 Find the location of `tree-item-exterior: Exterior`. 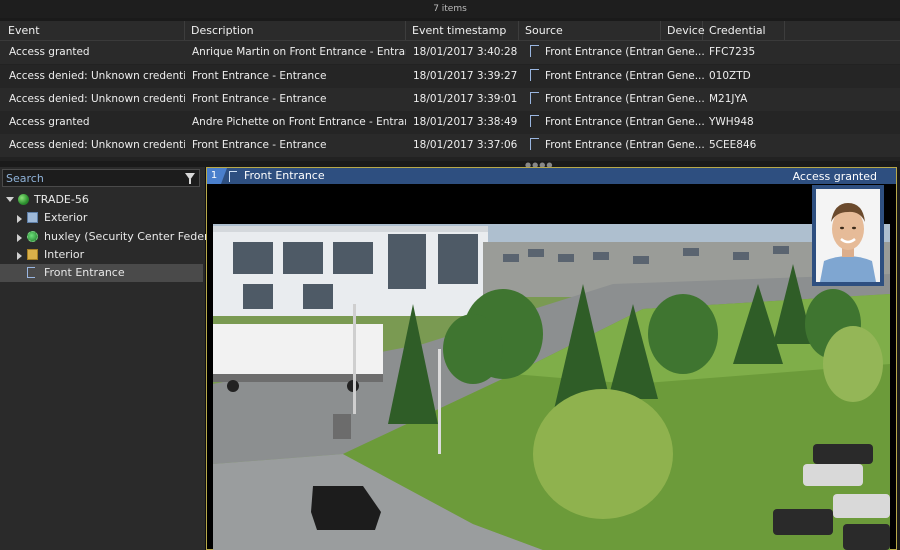

tree-item-exterior: Exterior is located at coordinates (101, 218).